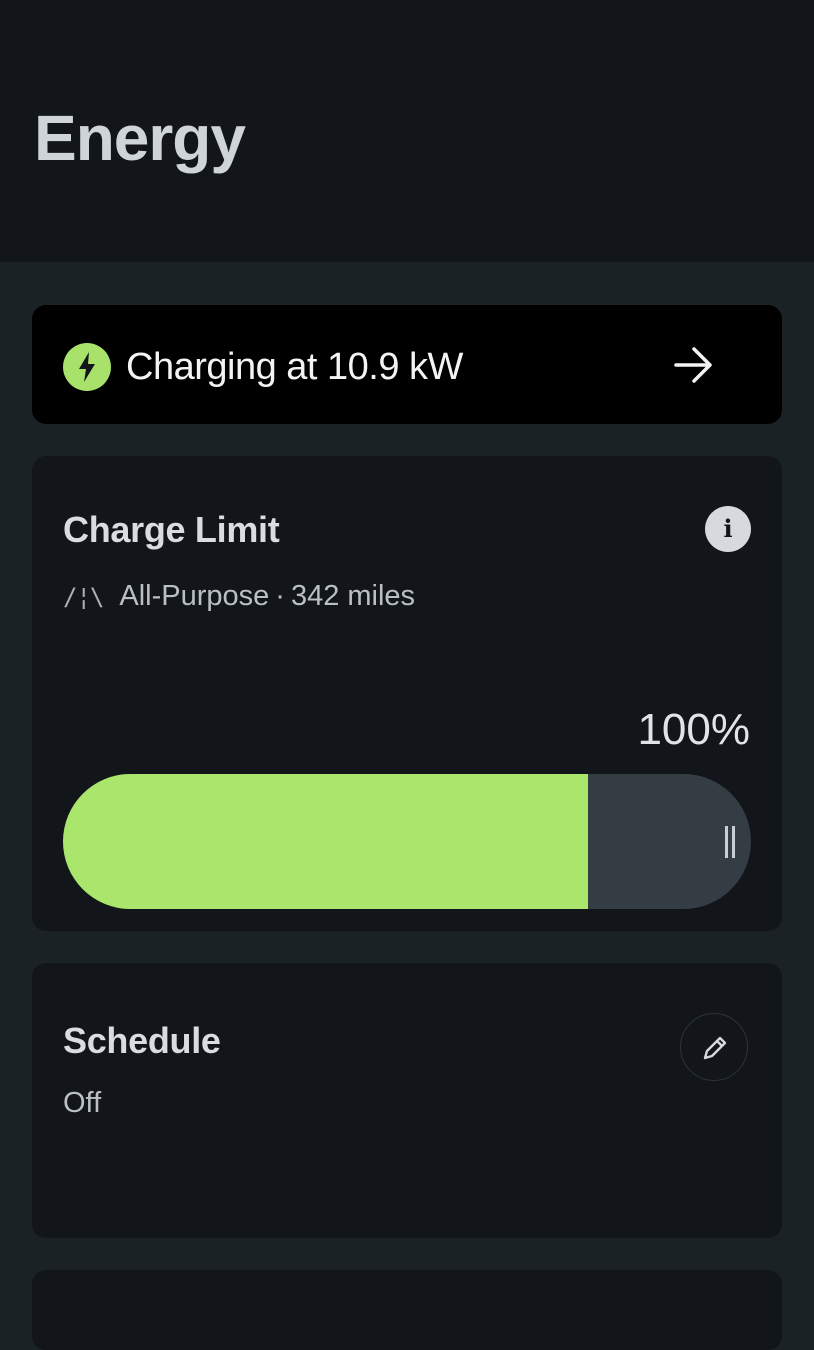 Image resolution: width=814 pixels, height=1350 pixels. I want to click on charging-status-banner: Charging at 10.9 kW, so click(407, 364).